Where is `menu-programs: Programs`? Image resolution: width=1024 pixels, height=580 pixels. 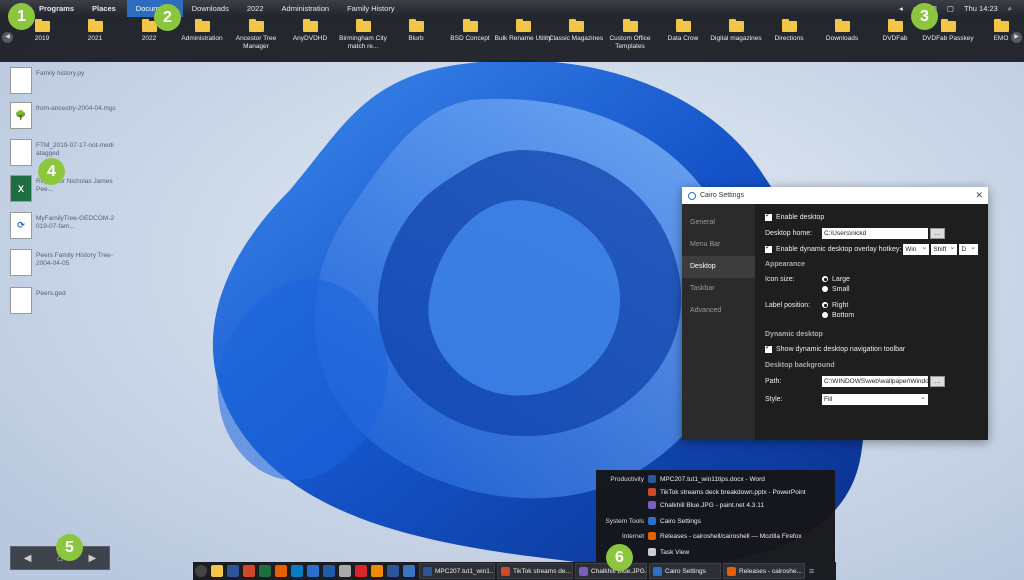
menu-programs: Programs is located at coordinates (56, 8).